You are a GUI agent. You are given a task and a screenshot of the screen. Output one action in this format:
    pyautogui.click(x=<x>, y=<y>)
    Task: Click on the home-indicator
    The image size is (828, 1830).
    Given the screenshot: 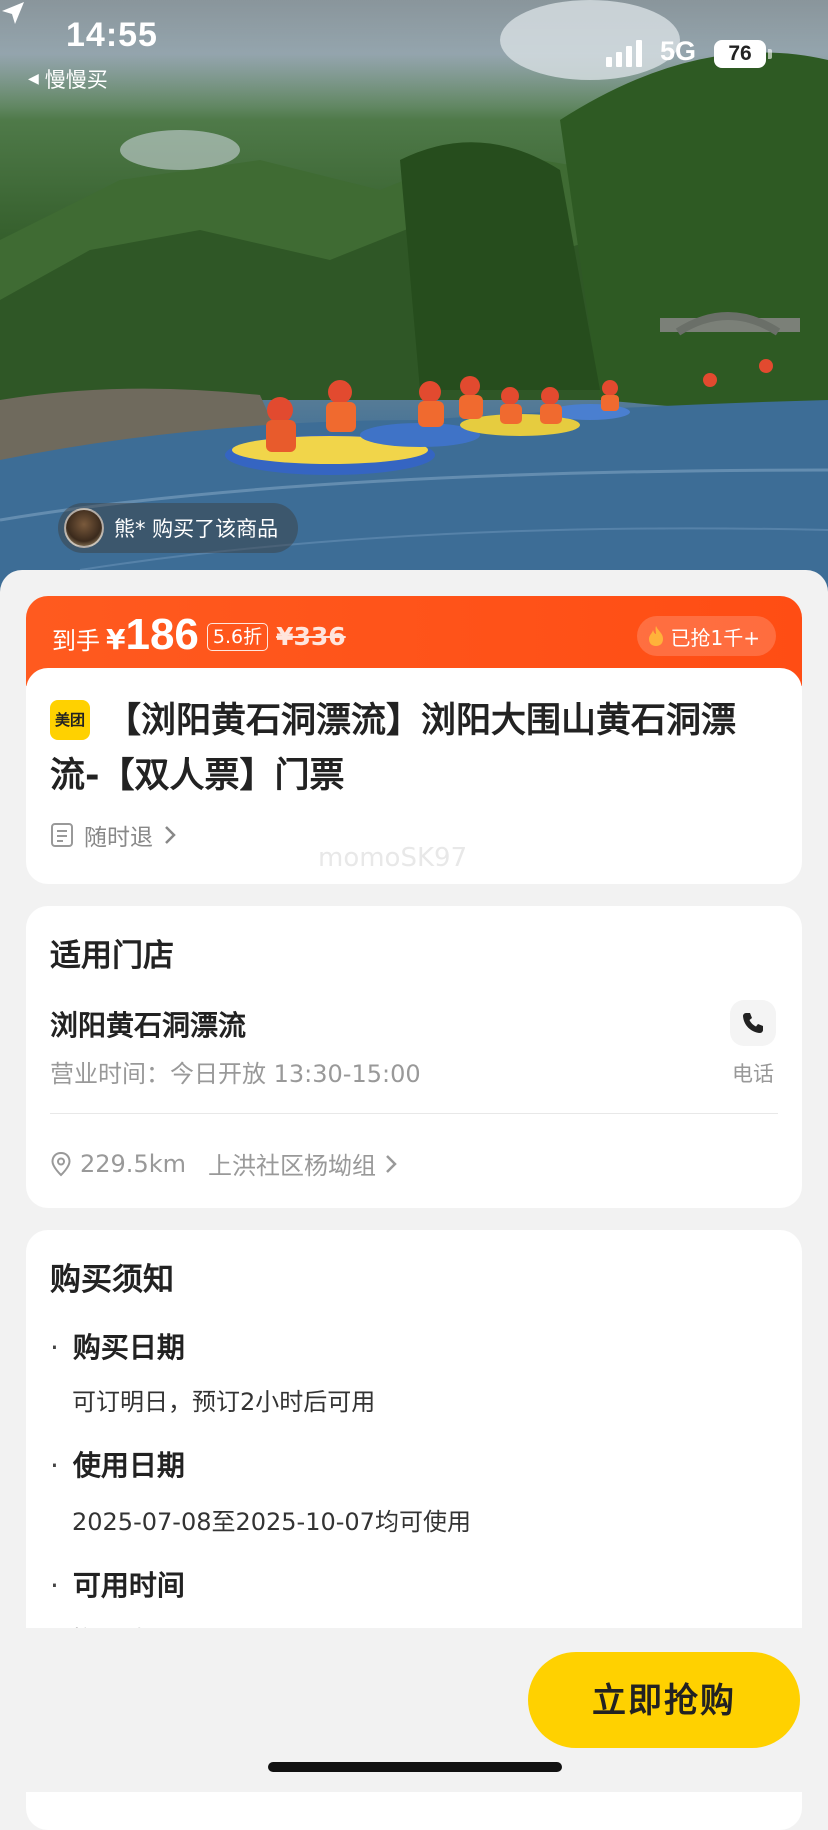 What is the action you would take?
    pyautogui.click(x=415, y=1767)
    